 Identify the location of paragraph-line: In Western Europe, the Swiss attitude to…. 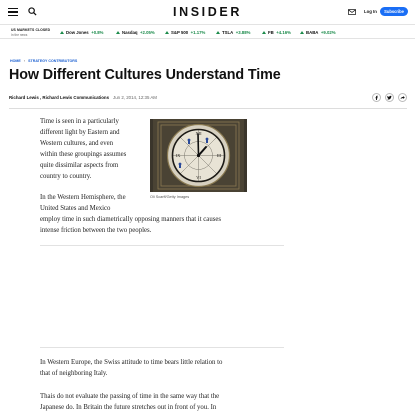
(131, 362).